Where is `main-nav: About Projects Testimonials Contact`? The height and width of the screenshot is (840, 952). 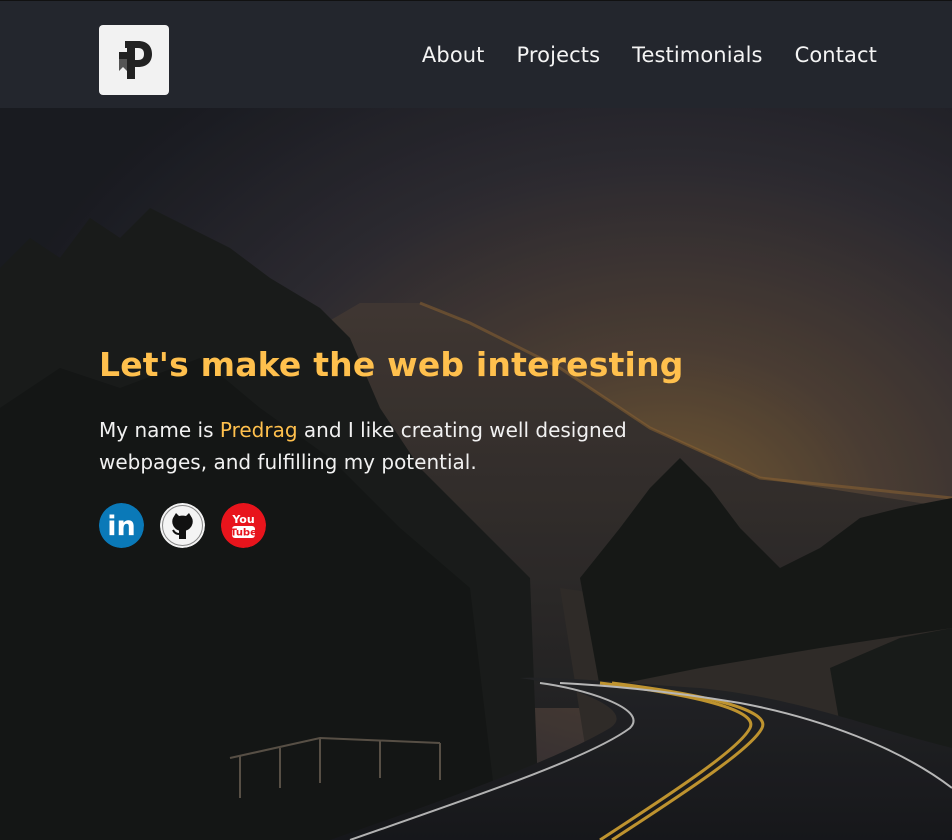
main-nav: About Projects Testimonials Contact is located at coordinates (649, 55).